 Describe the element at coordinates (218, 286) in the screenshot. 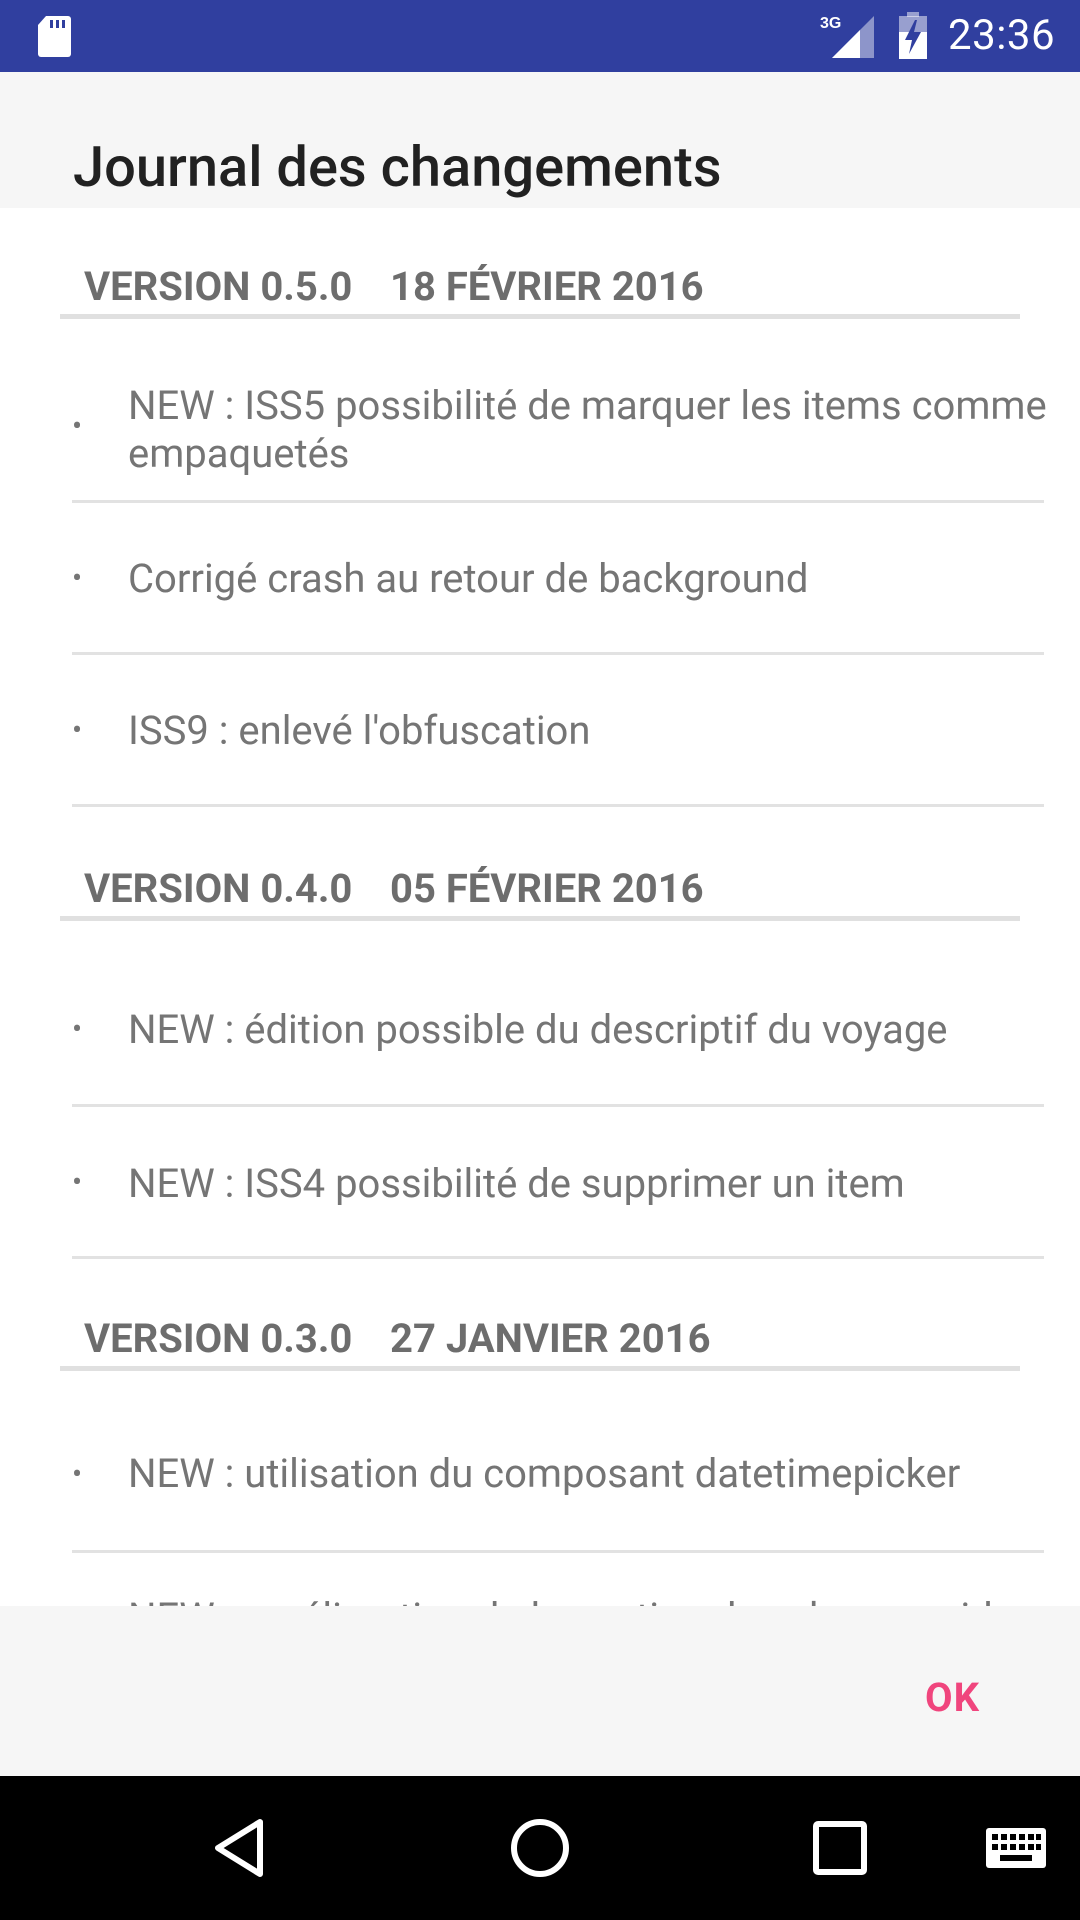

I see `version-number: VERSION 0.5.0` at that location.